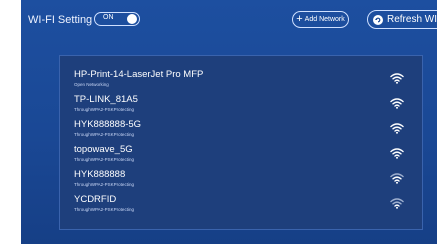  What do you see at coordinates (139, 74) in the screenshot?
I see `network-ssid: HP-Print-14-LaserJet Pro MFP` at bounding box center [139, 74].